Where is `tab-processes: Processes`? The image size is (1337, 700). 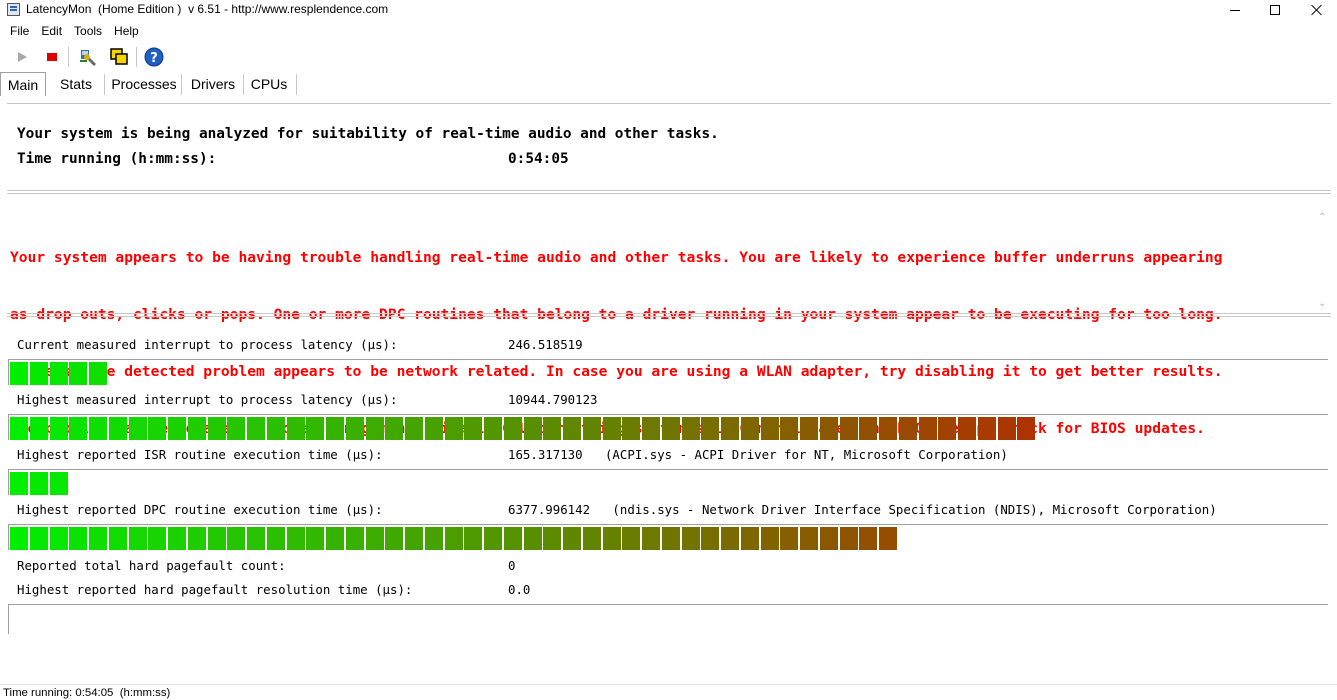
tab-processes: Processes is located at coordinates (144, 84).